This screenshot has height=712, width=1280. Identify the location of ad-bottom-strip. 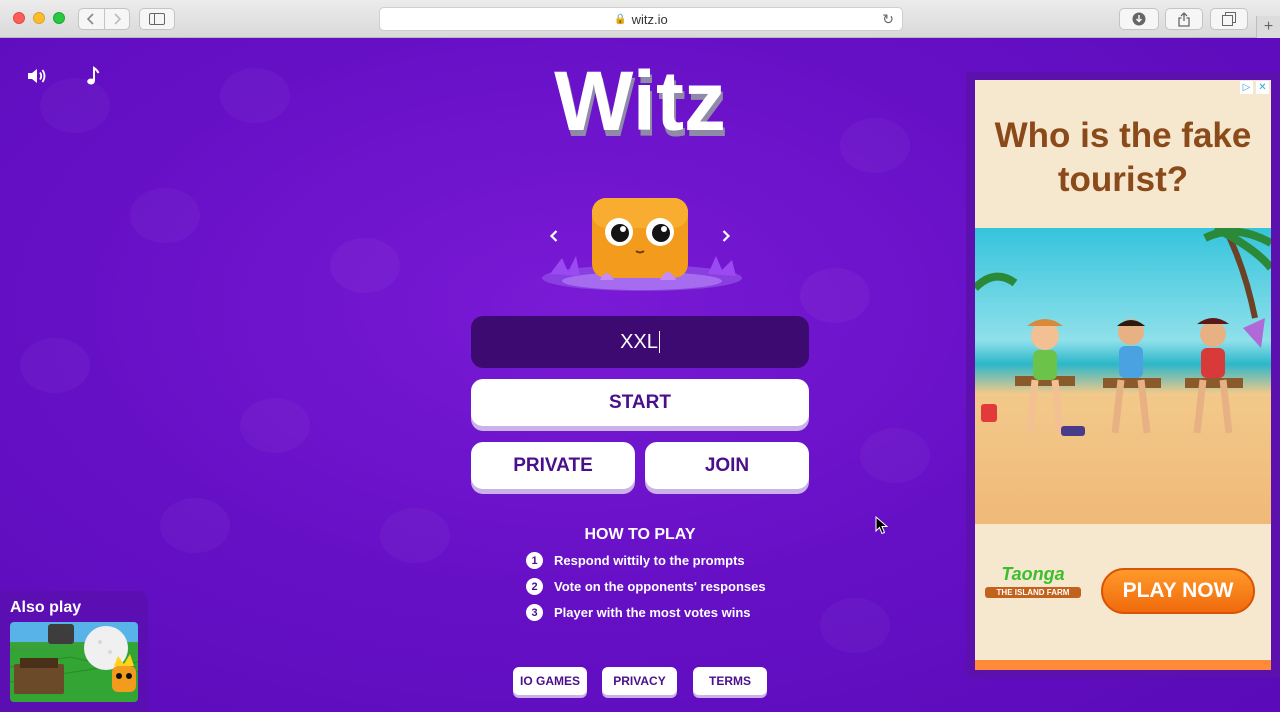
(1123, 665).